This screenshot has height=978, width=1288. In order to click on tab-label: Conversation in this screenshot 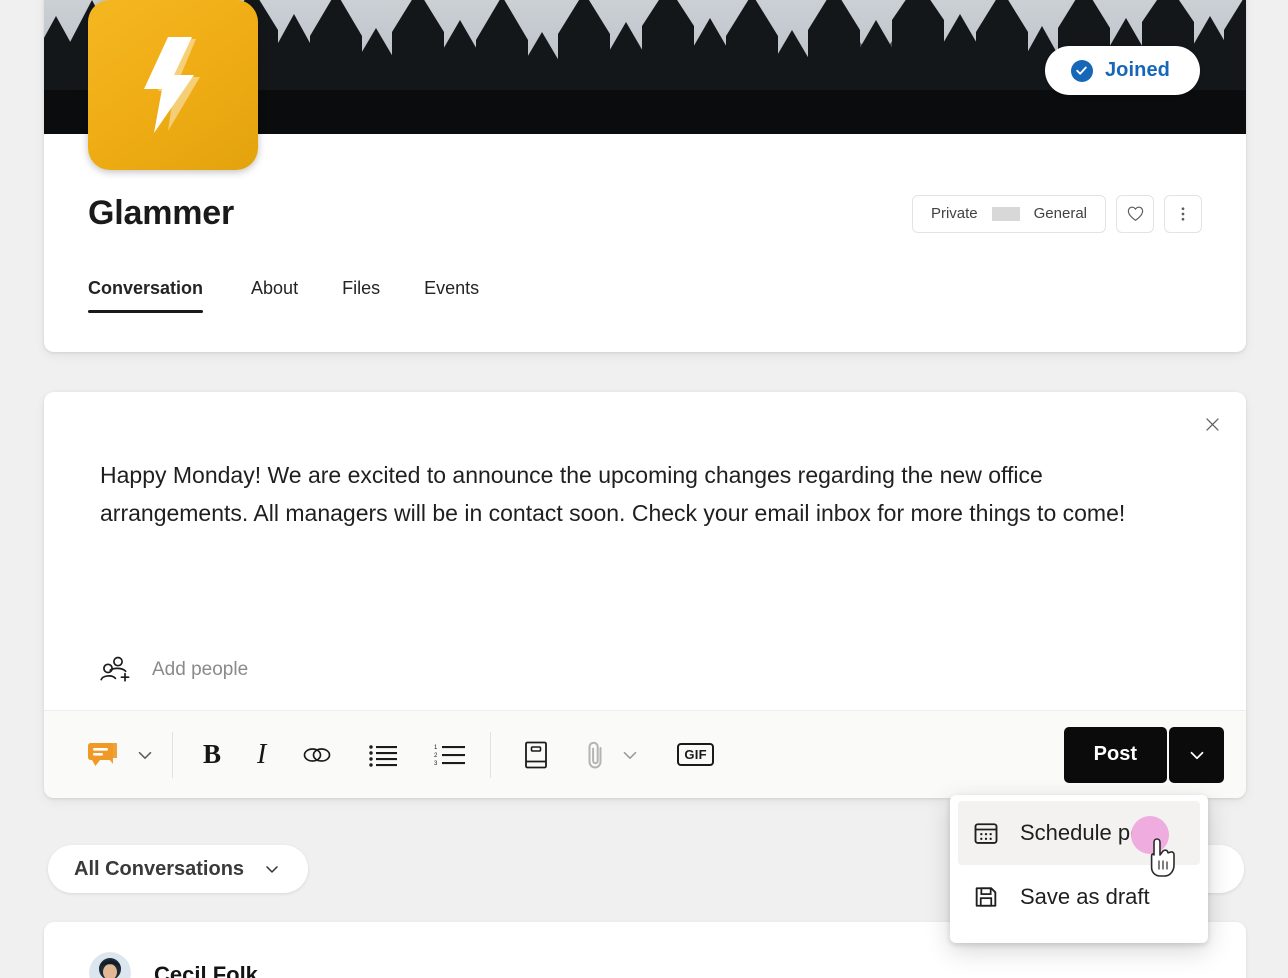, I will do `click(146, 288)`.